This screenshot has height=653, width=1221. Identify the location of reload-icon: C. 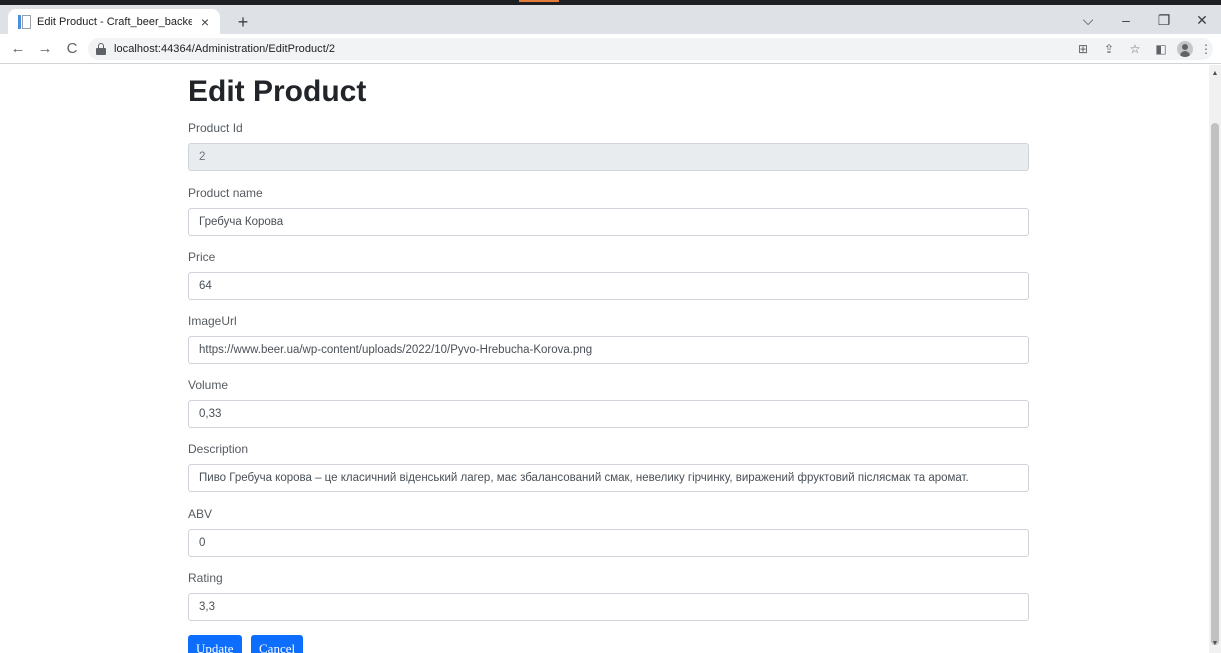
(72, 49).